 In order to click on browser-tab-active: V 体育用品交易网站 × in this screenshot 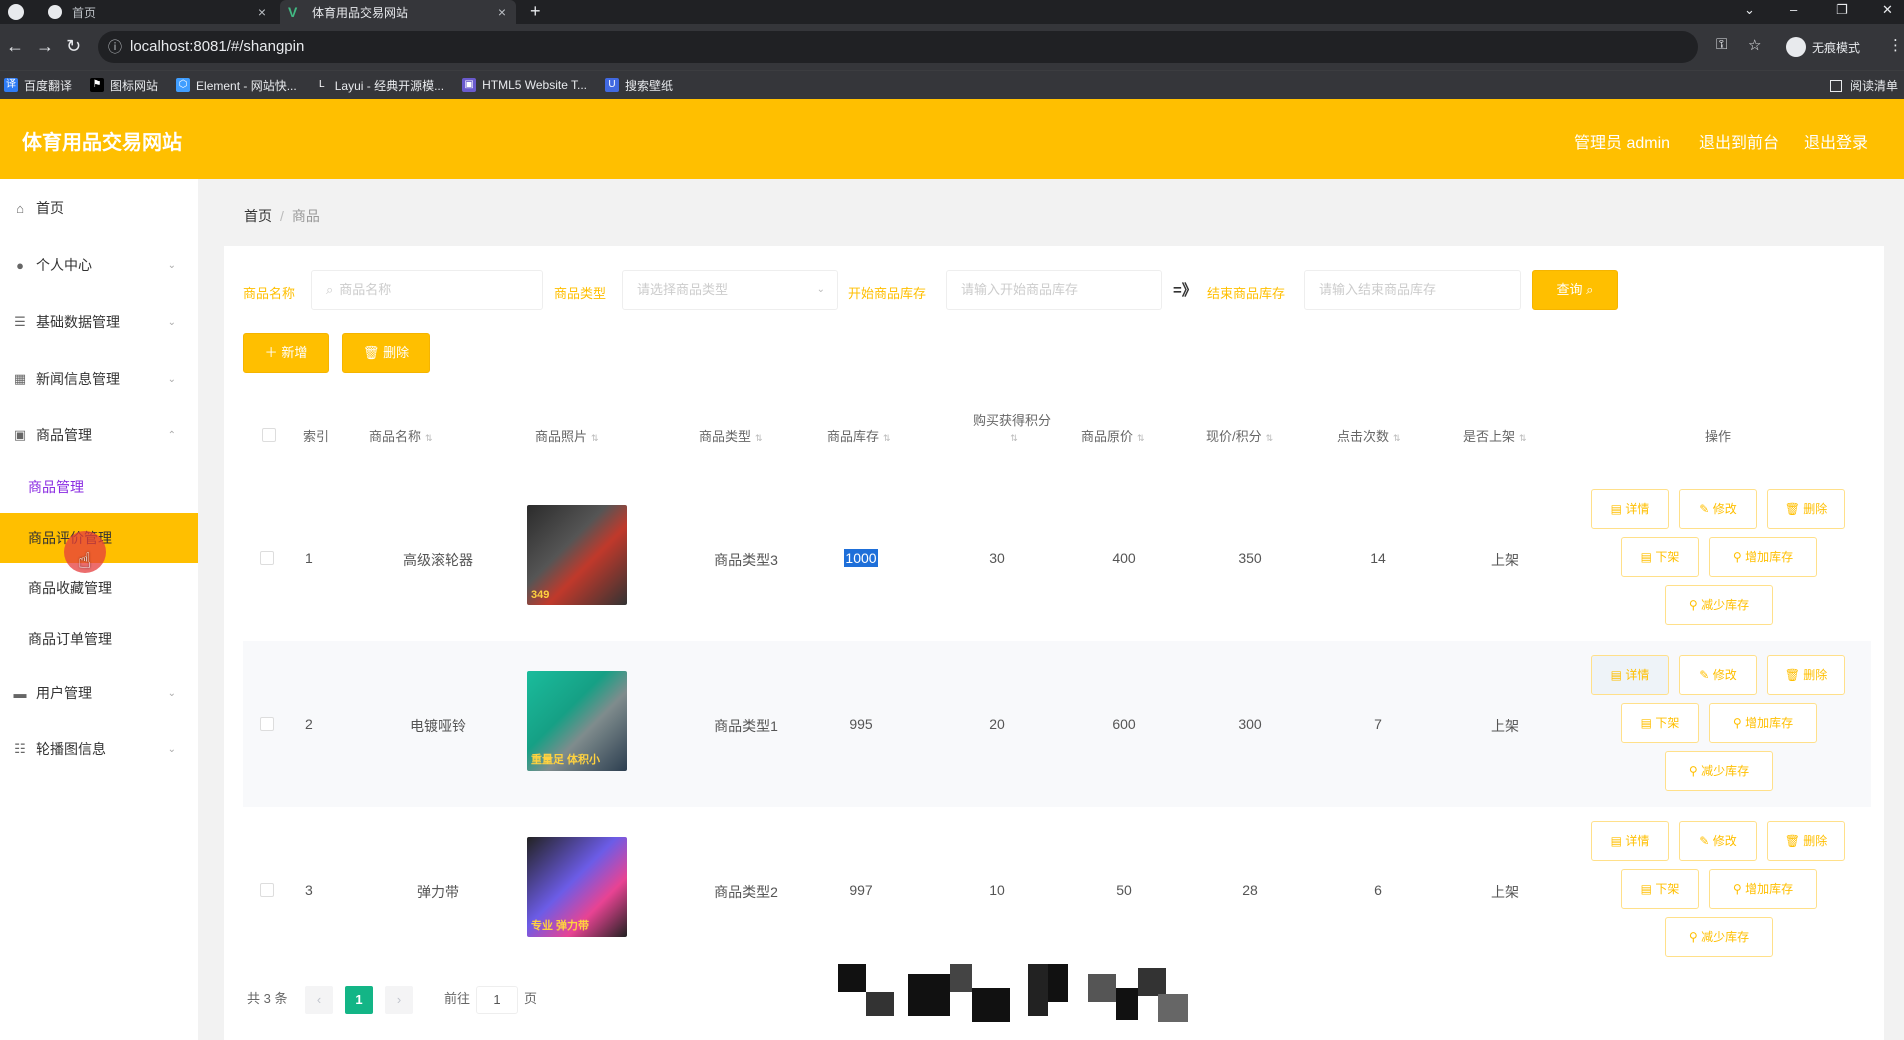, I will do `click(398, 12)`.